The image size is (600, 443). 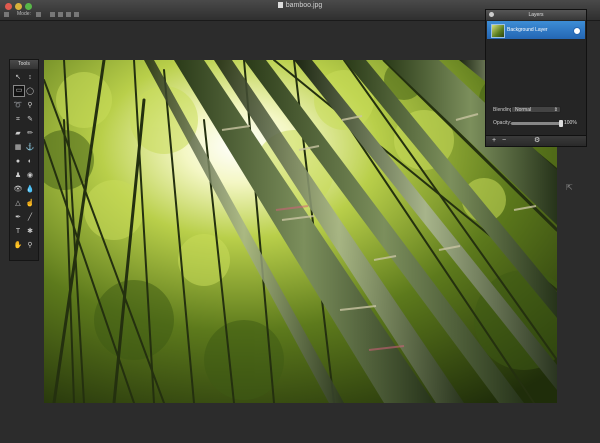 I want to click on opacity-label: Opacity:, so click(x=502, y=123).